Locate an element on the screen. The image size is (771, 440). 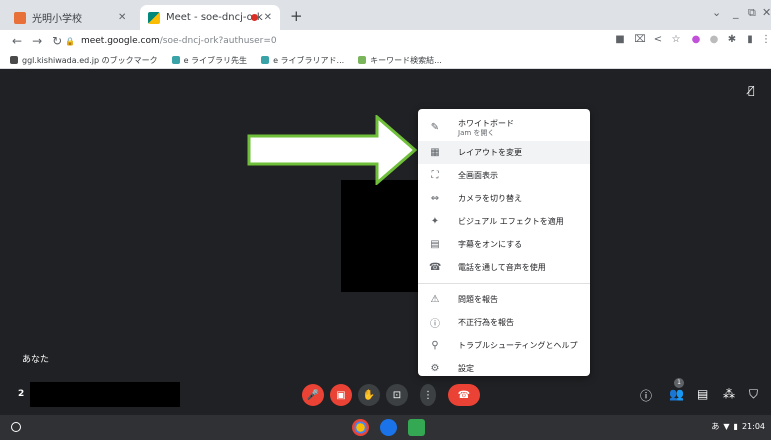
tab-title: 光明小学校 is located at coordinates (57, 19).